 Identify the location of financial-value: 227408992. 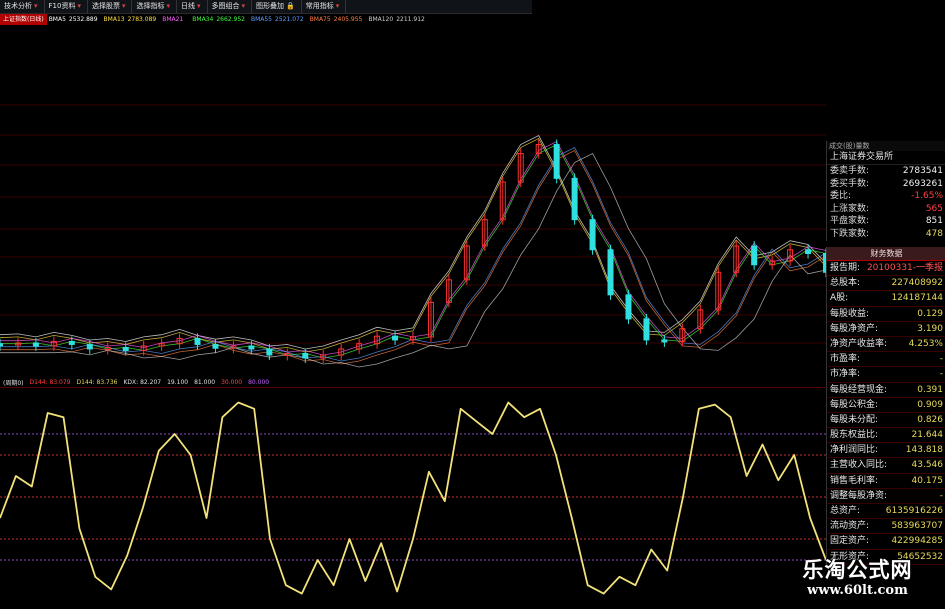
(917, 283).